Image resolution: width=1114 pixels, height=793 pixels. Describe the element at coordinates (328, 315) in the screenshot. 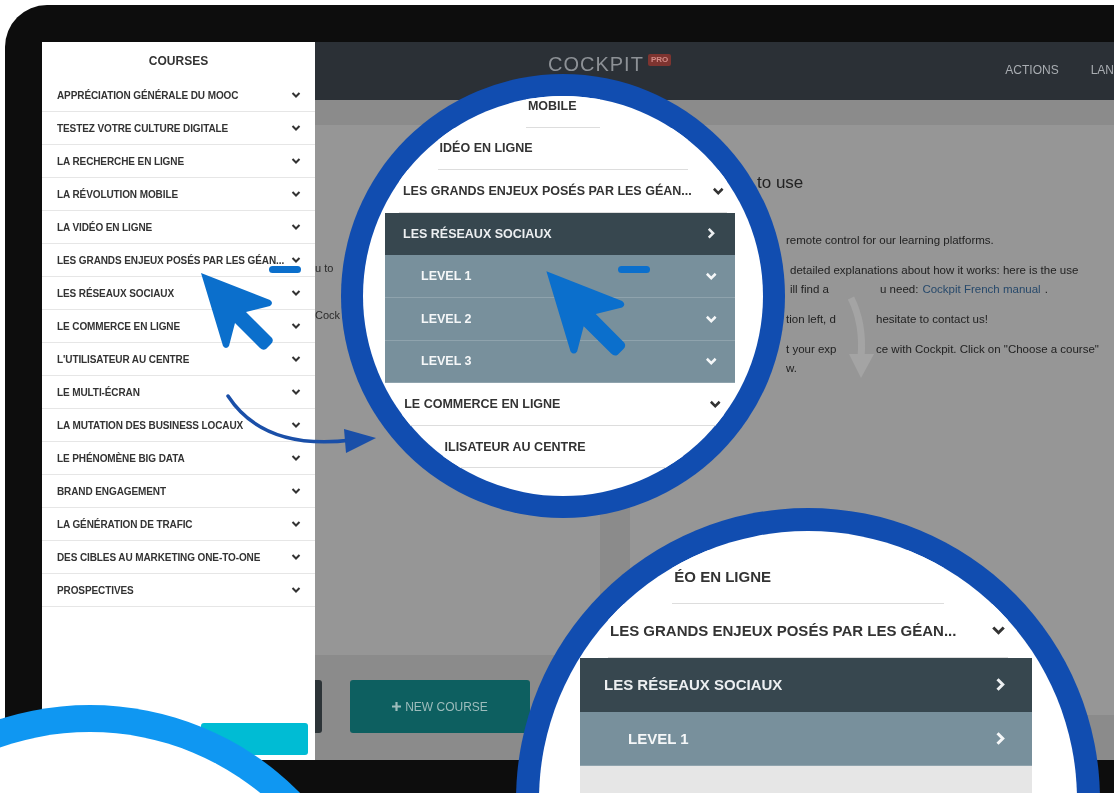

I see `card-text: Cock` at that location.